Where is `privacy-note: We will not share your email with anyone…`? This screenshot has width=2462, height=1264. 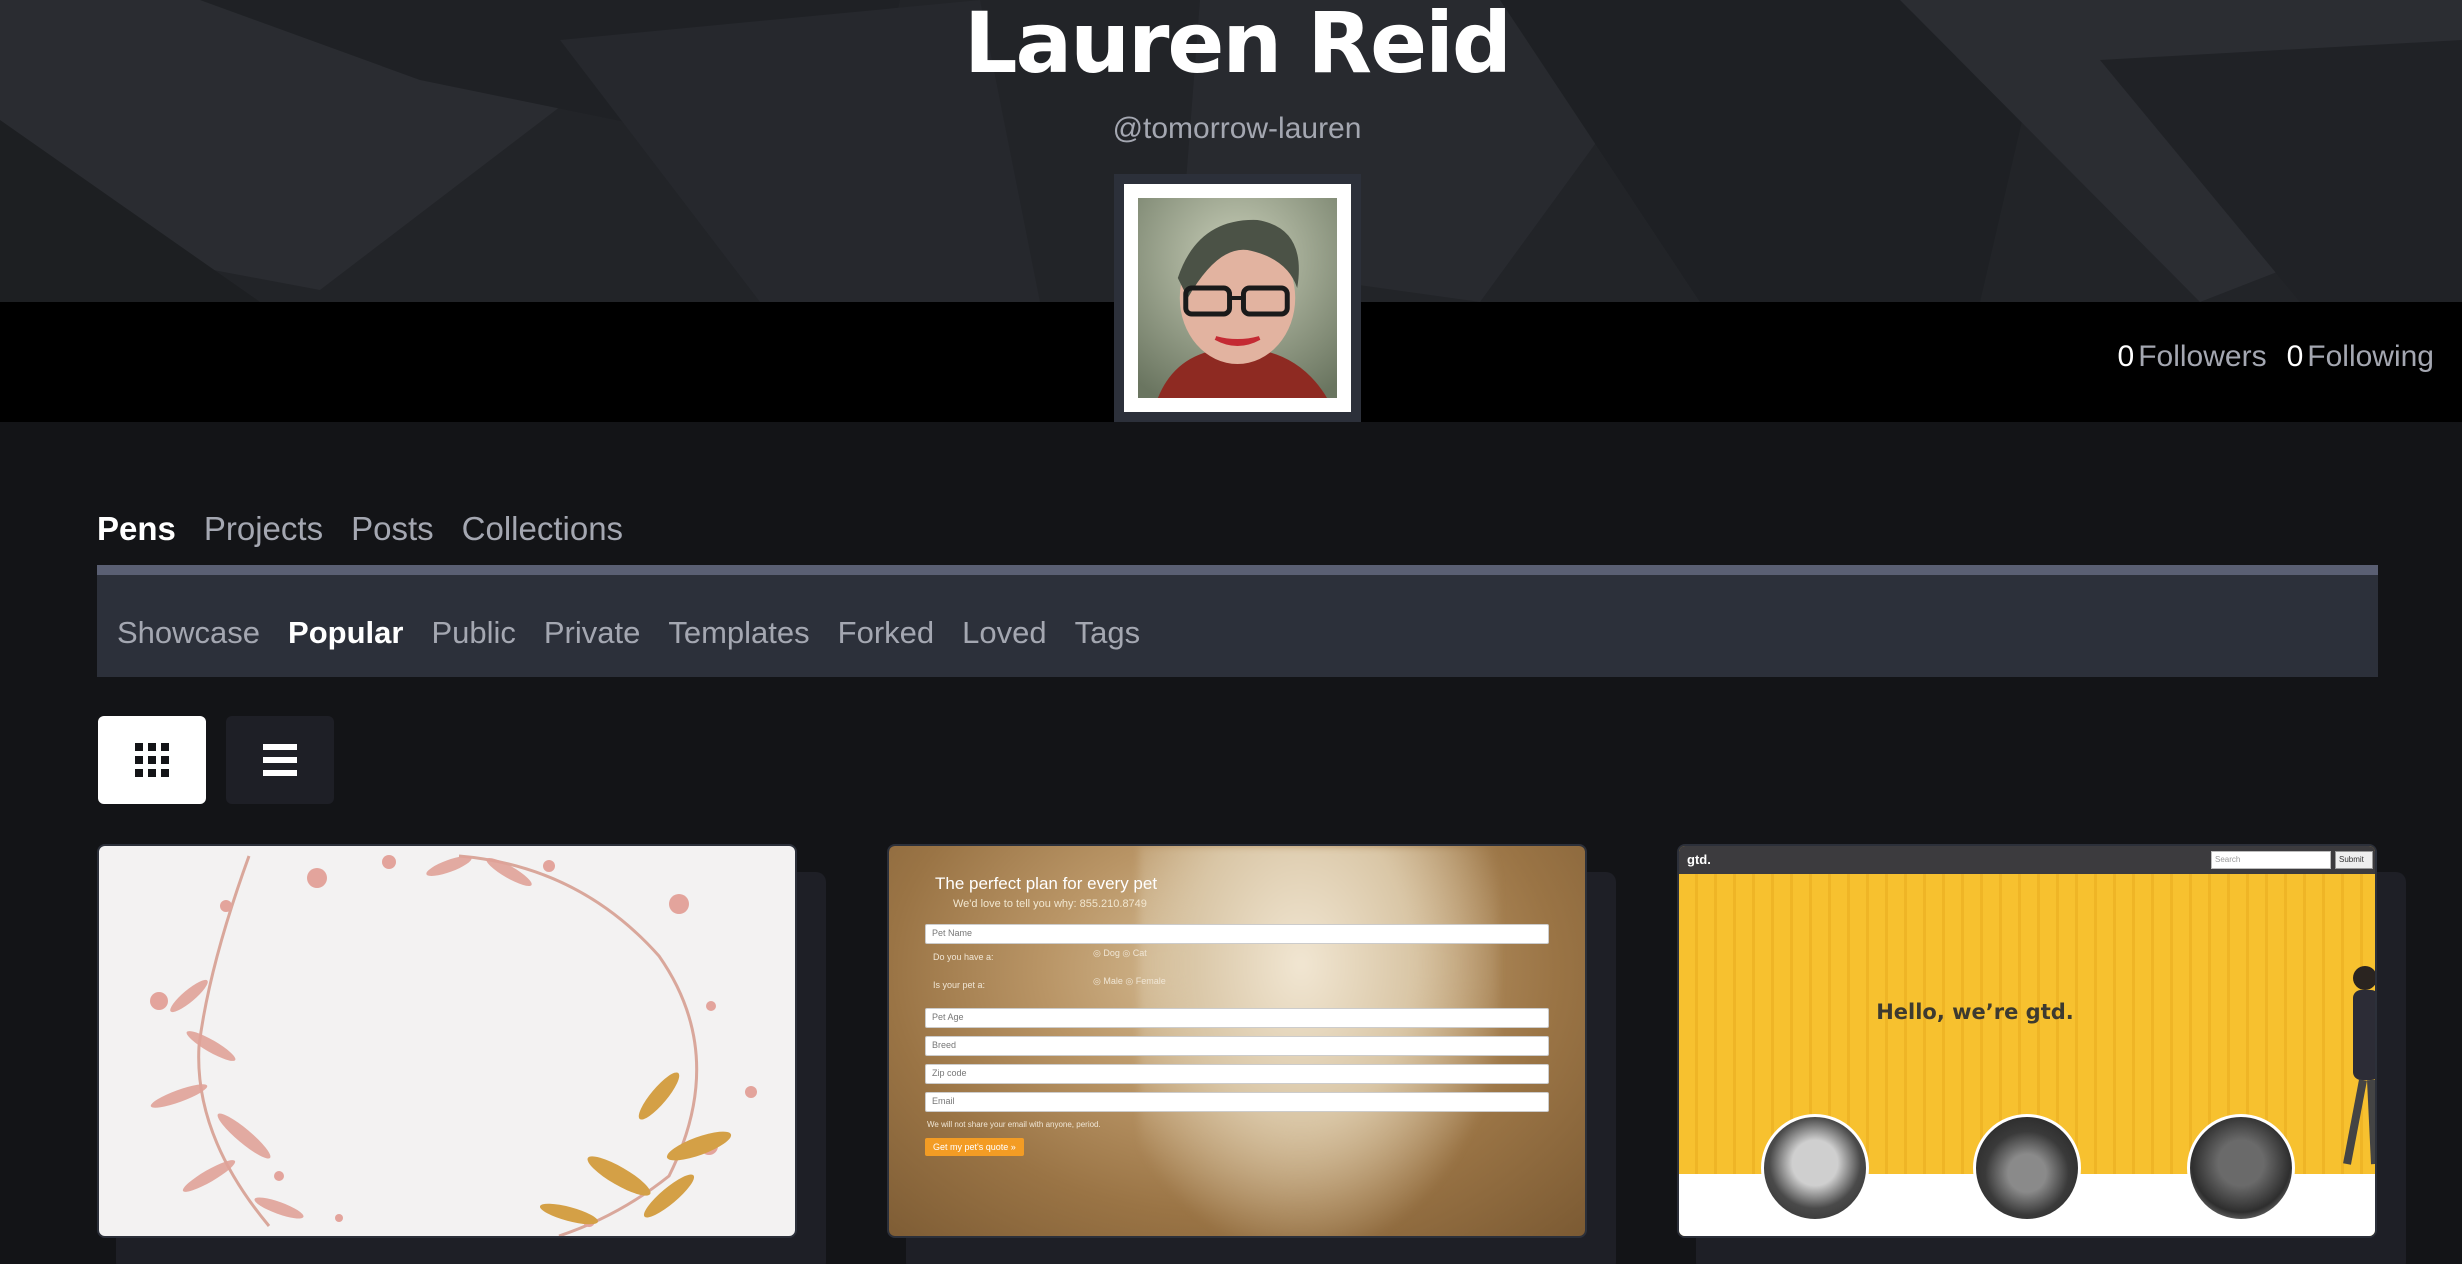 privacy-note: We will not share your email with anyone… is located at coordinates (1014, 1124).